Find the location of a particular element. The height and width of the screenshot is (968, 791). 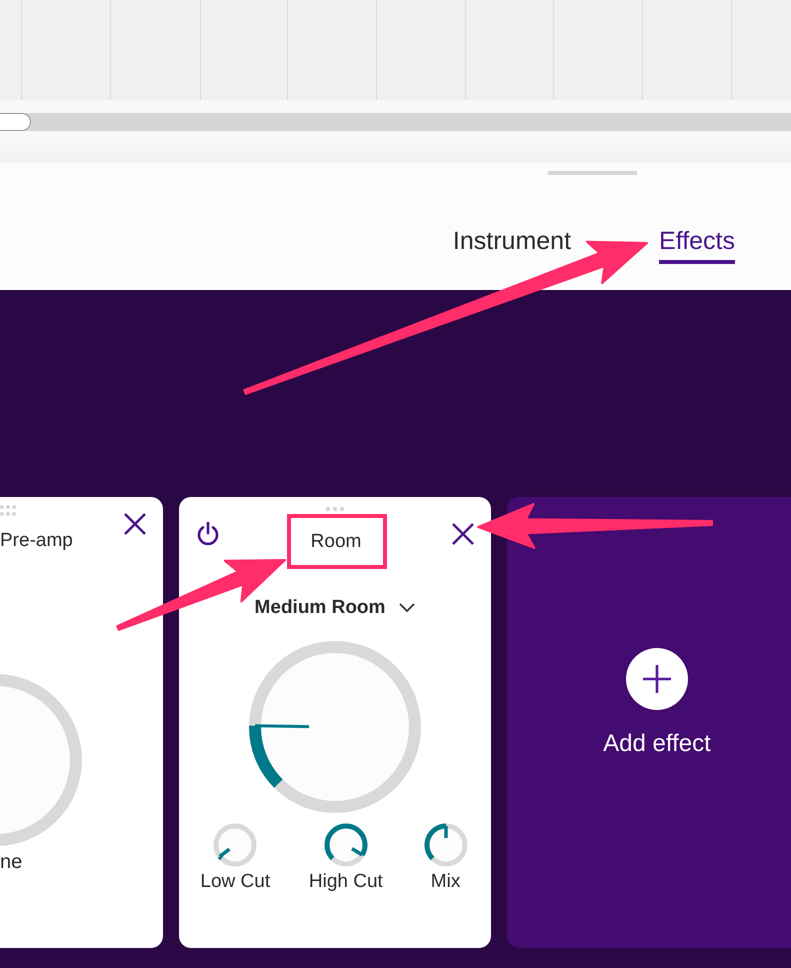

preset-dropdown: Medium Room is located at coordinates (335, 608).